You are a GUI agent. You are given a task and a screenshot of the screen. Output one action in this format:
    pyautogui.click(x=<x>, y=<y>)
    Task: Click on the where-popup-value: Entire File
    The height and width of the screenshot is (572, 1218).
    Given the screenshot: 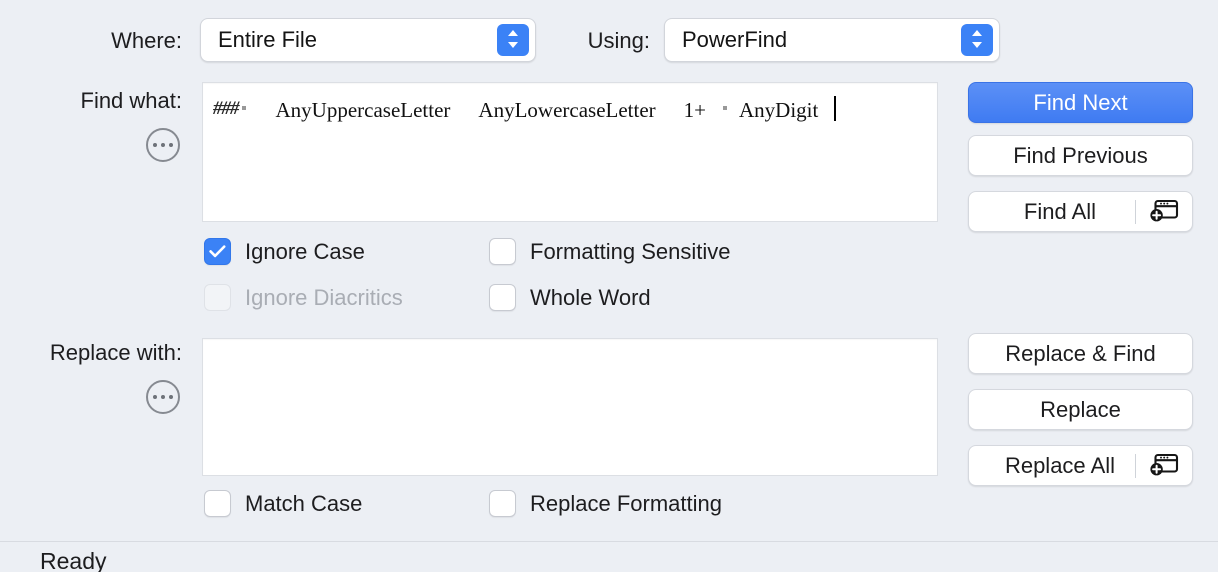 What is the action you would take?
    pyautogui.click(x=268, y=39)
    